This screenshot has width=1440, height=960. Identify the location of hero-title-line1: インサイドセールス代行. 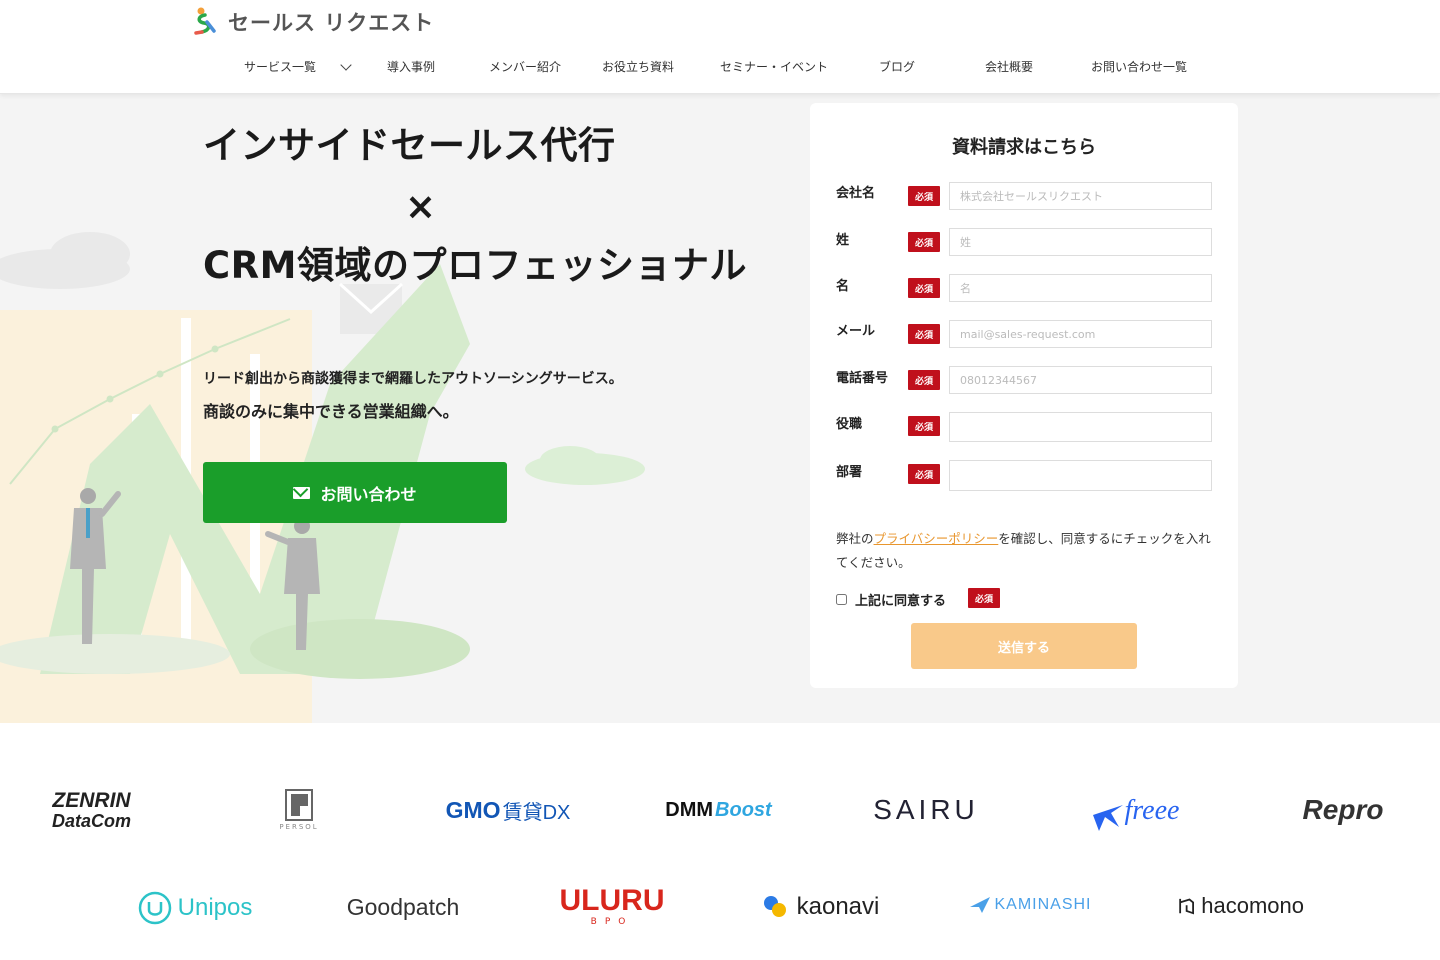
(409, 145).